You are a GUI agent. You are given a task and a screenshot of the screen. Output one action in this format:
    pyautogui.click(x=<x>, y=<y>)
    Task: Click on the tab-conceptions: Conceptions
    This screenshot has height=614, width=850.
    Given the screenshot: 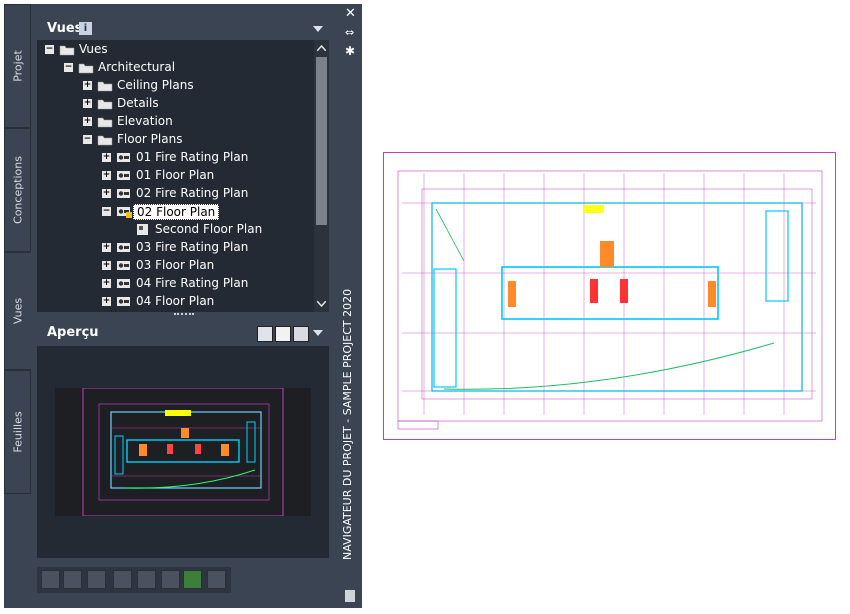 What is the action you would take?
    pyautogui.click(x=17, y=190)
    